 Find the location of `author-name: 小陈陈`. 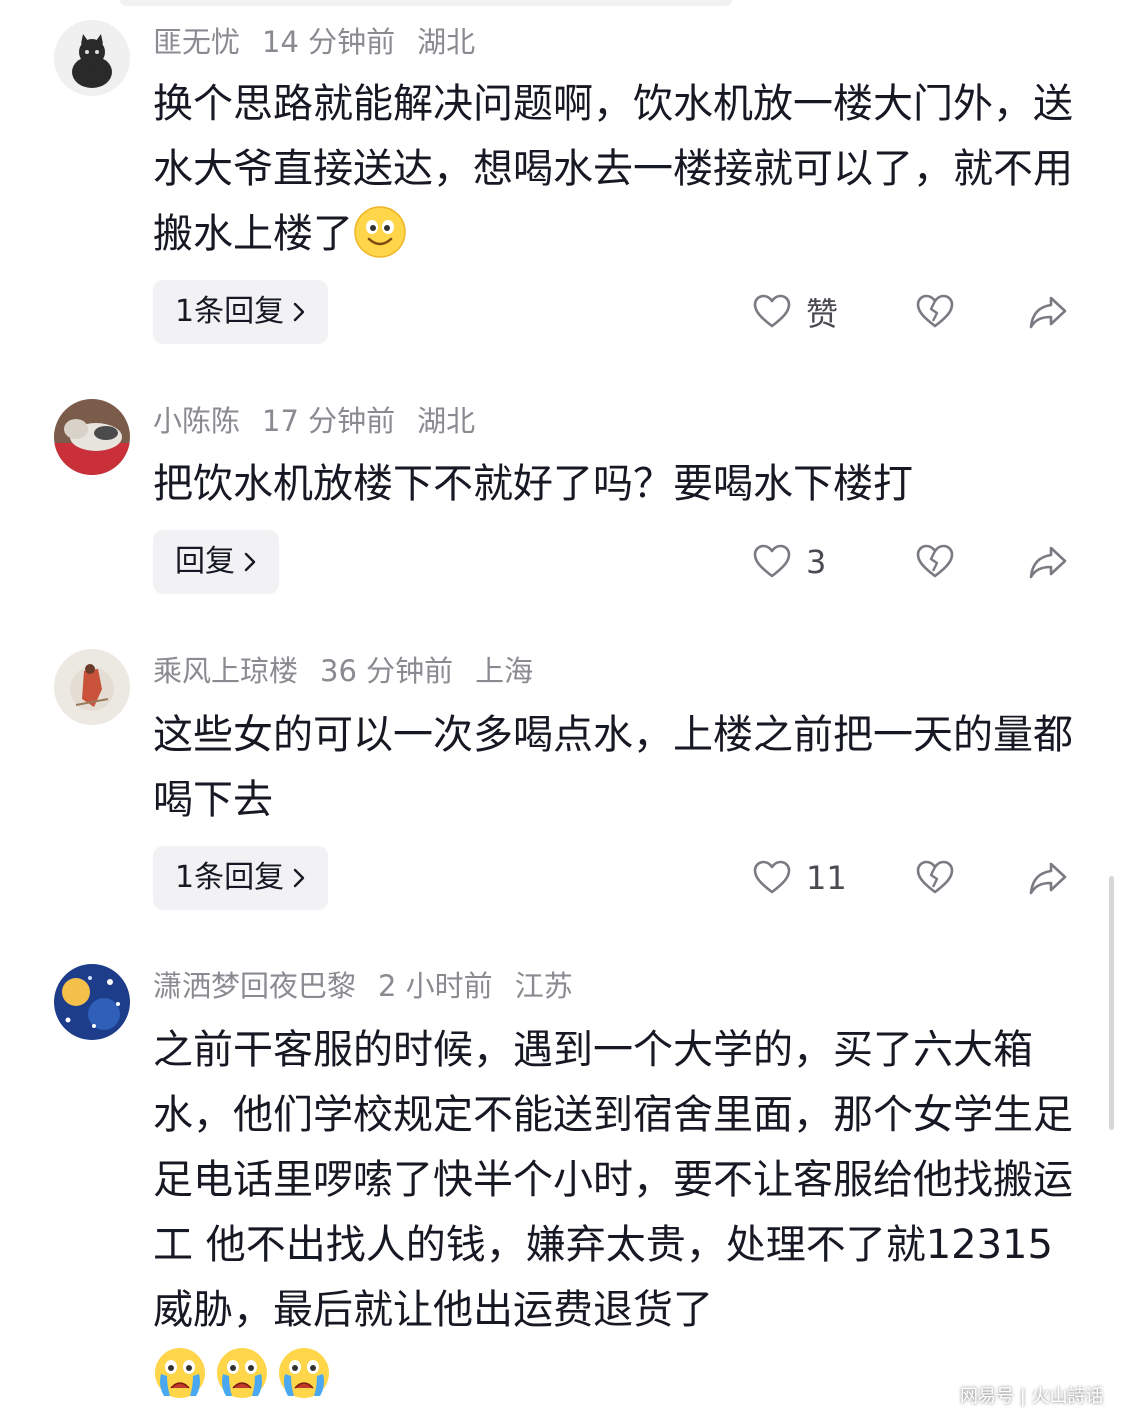

author-name: 小陈陈 is located at coordinates (196, 421).